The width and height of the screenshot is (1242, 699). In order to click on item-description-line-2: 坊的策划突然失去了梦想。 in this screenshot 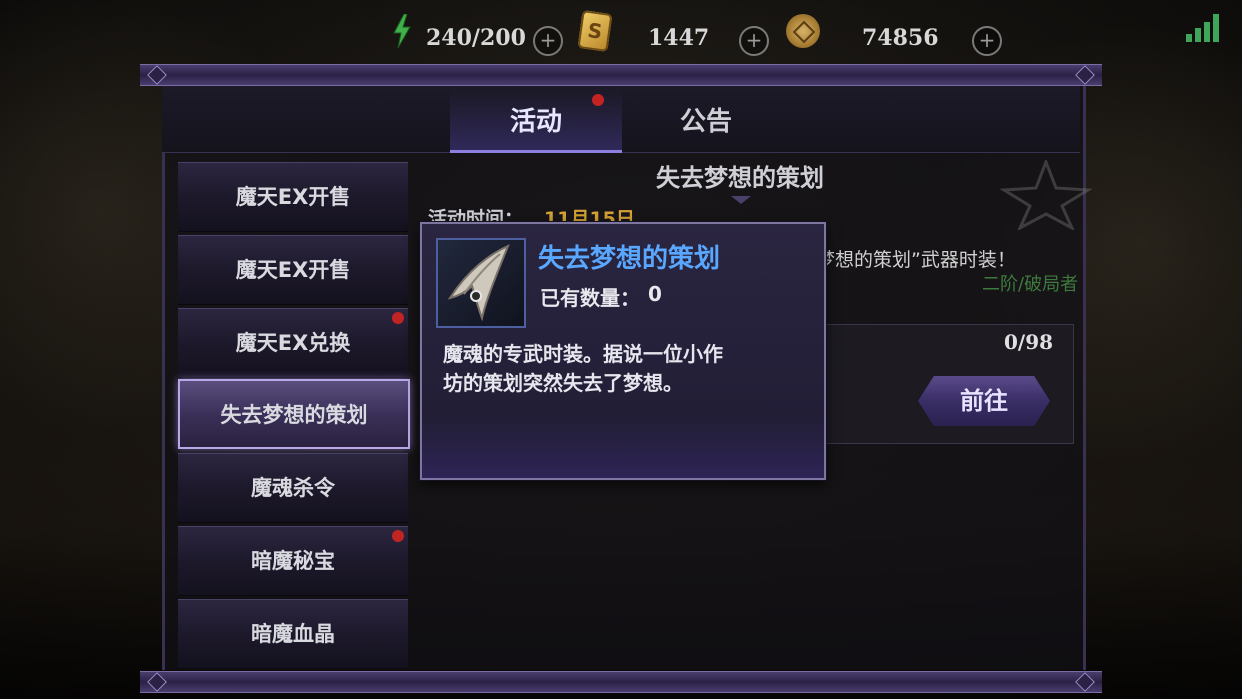, I will do `click(563, 383)`.